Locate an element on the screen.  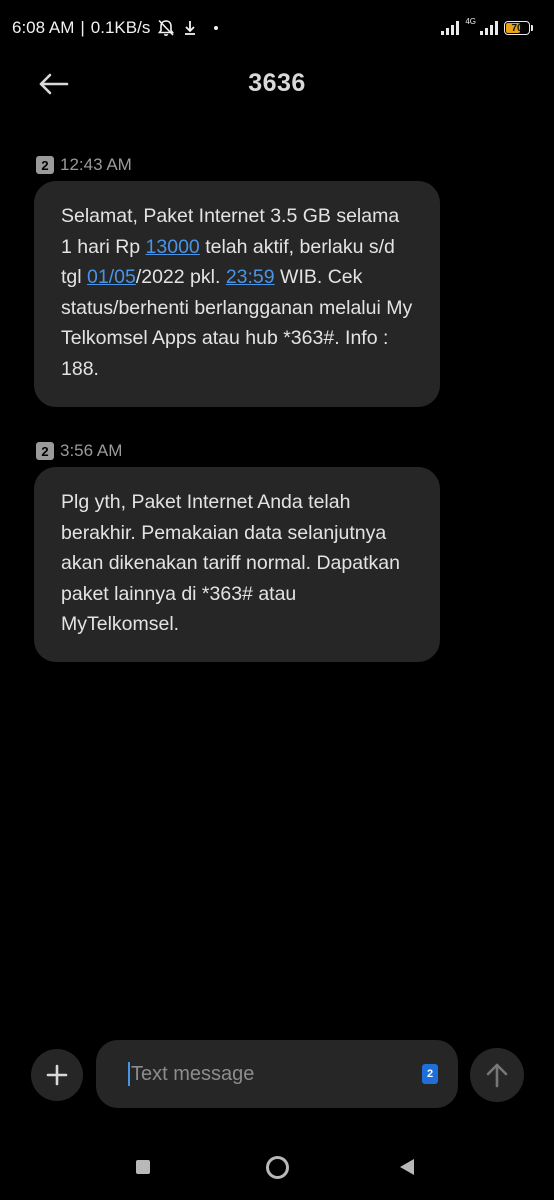
message-link: 13000 is located at coordinates (173, 247).